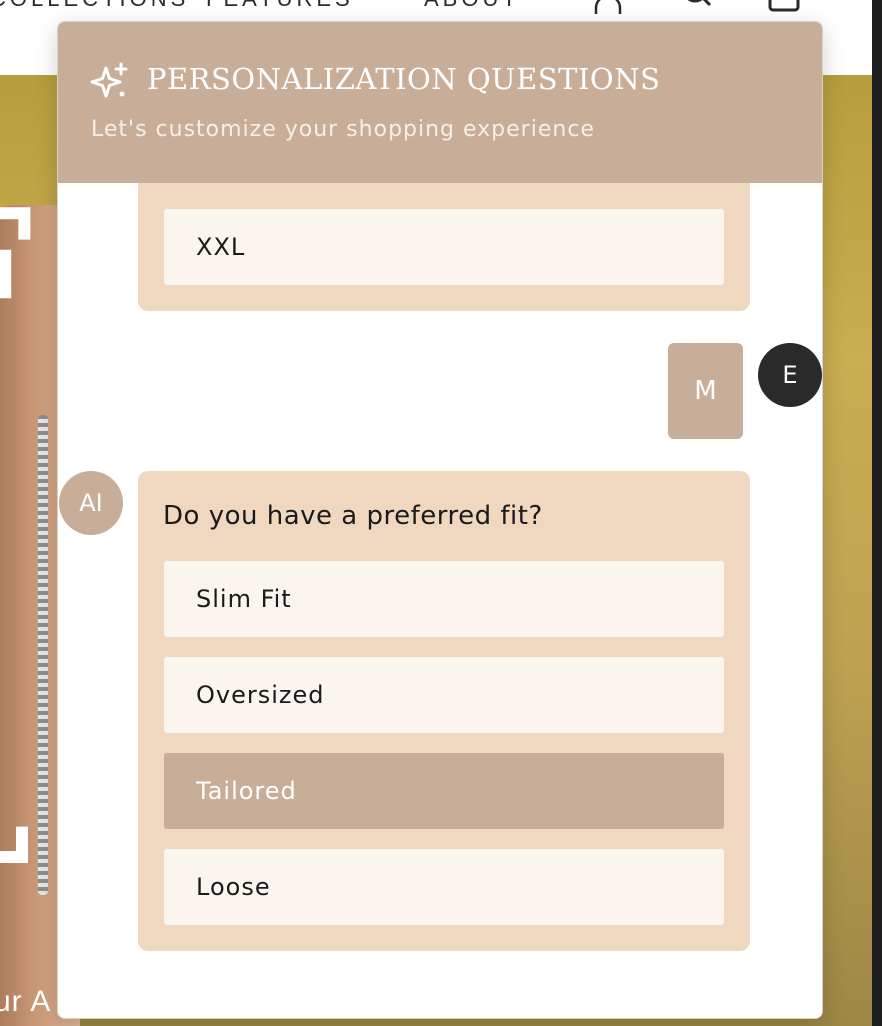 This screenshot has width=882, height=1026. Describe the element at coordinates (19, 285) in the screenshot. I see `hero-headline-fragment: F` at that location.